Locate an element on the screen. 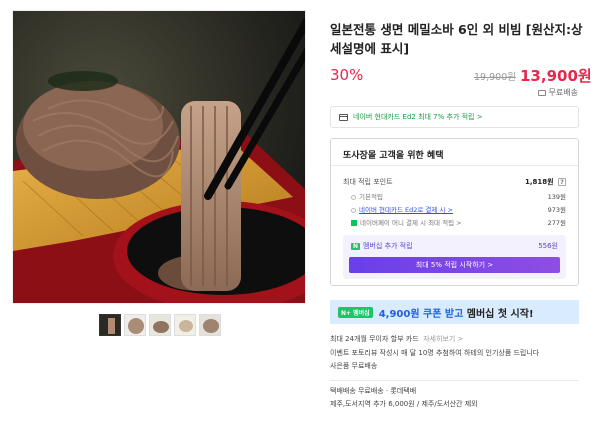 The image size is (600, 424). points-basic-label: 기본적립 is located at coordinates (371, 197).